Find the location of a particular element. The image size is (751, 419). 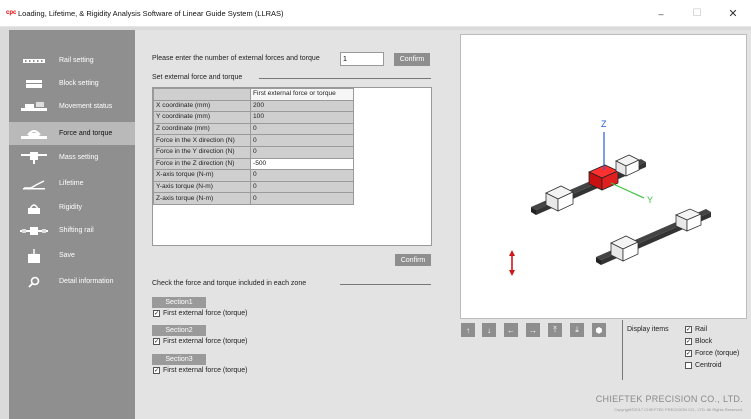

table-cell: 200 is located at coordinates (302, 106).